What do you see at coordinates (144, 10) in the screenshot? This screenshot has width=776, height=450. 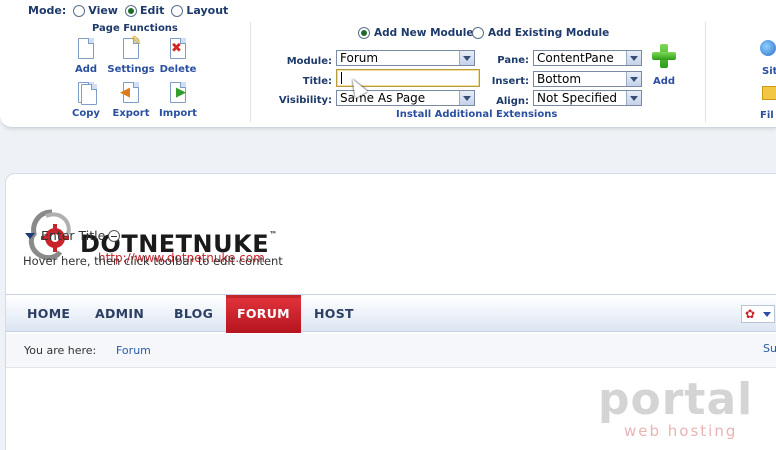 I see `mode-option-edit: Edit` at bounding box center [144, 10].